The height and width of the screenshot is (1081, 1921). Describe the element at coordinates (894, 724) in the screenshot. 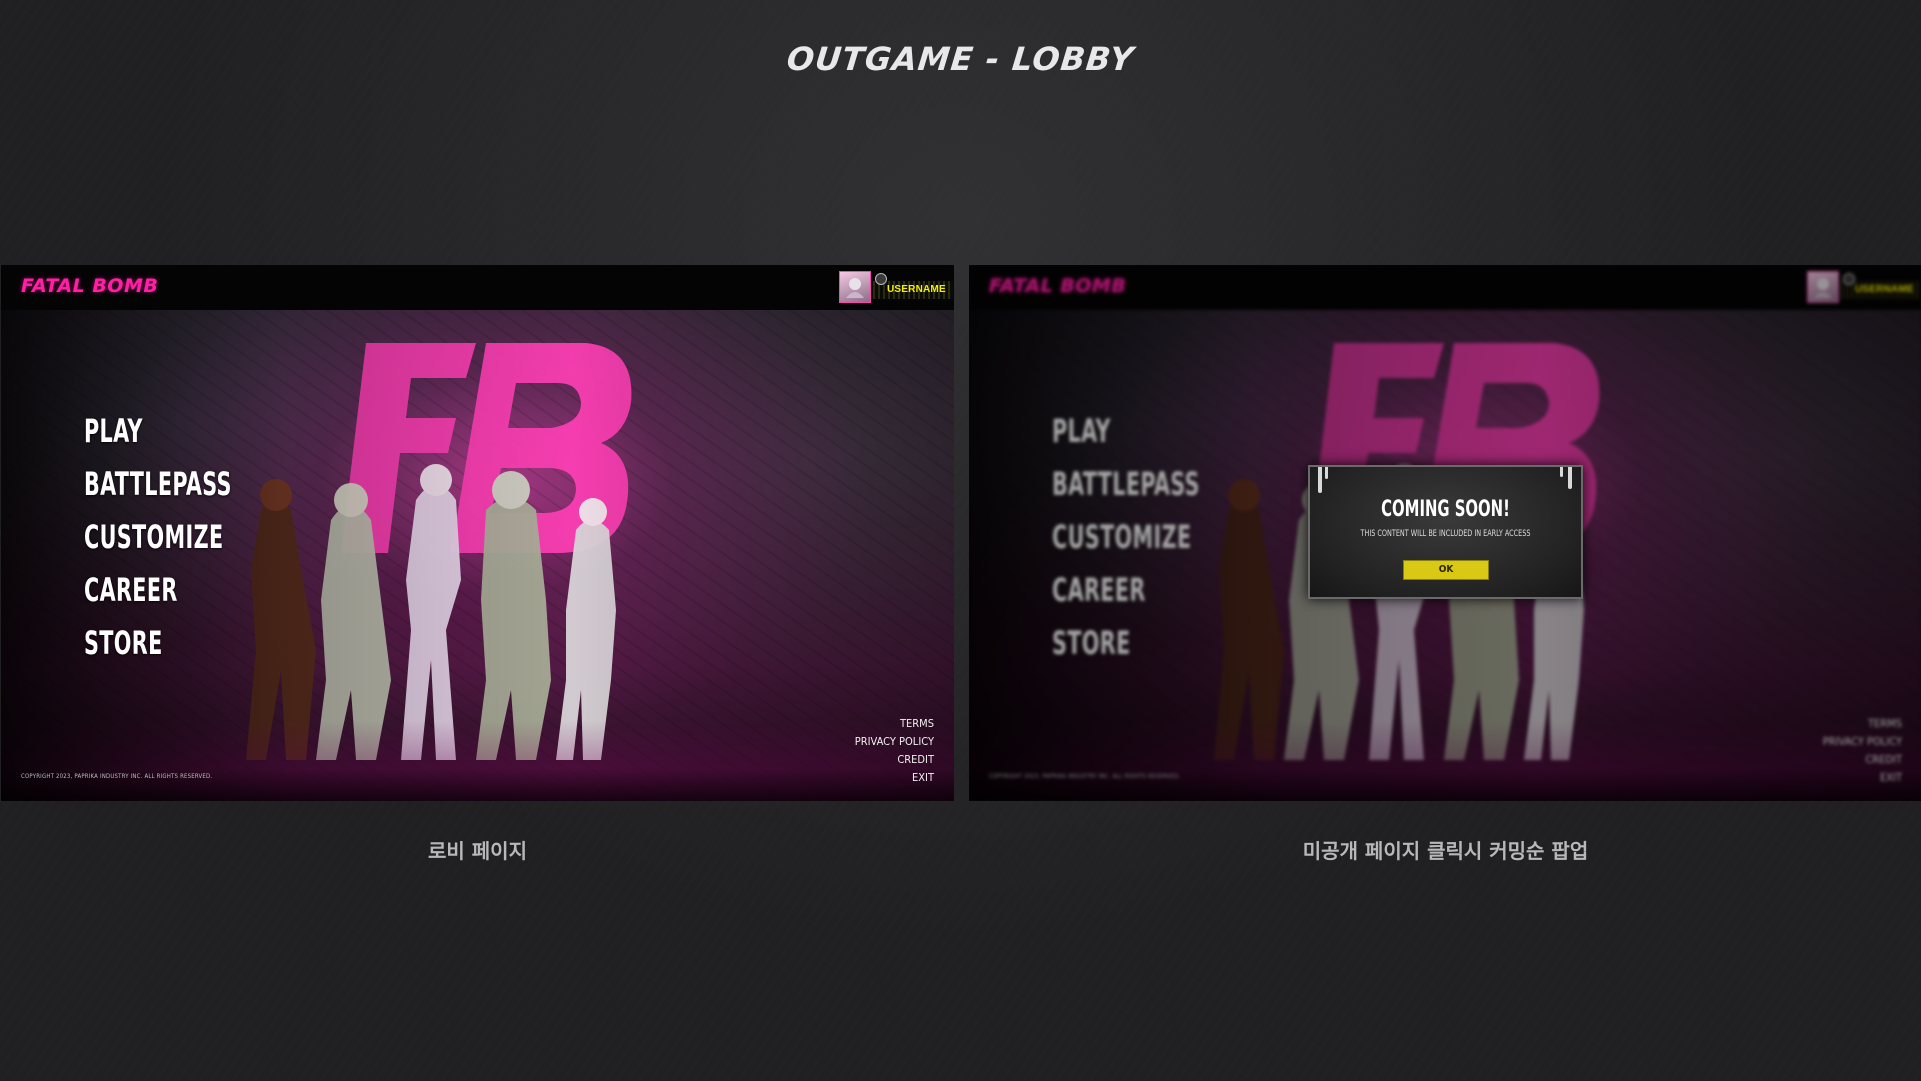

I see `terms-link: TERMS` at that location.